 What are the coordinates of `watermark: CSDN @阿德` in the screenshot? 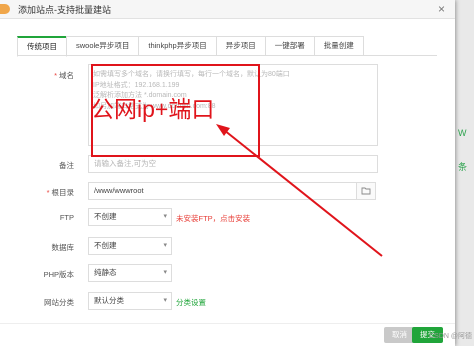 It's located at (450, 336).